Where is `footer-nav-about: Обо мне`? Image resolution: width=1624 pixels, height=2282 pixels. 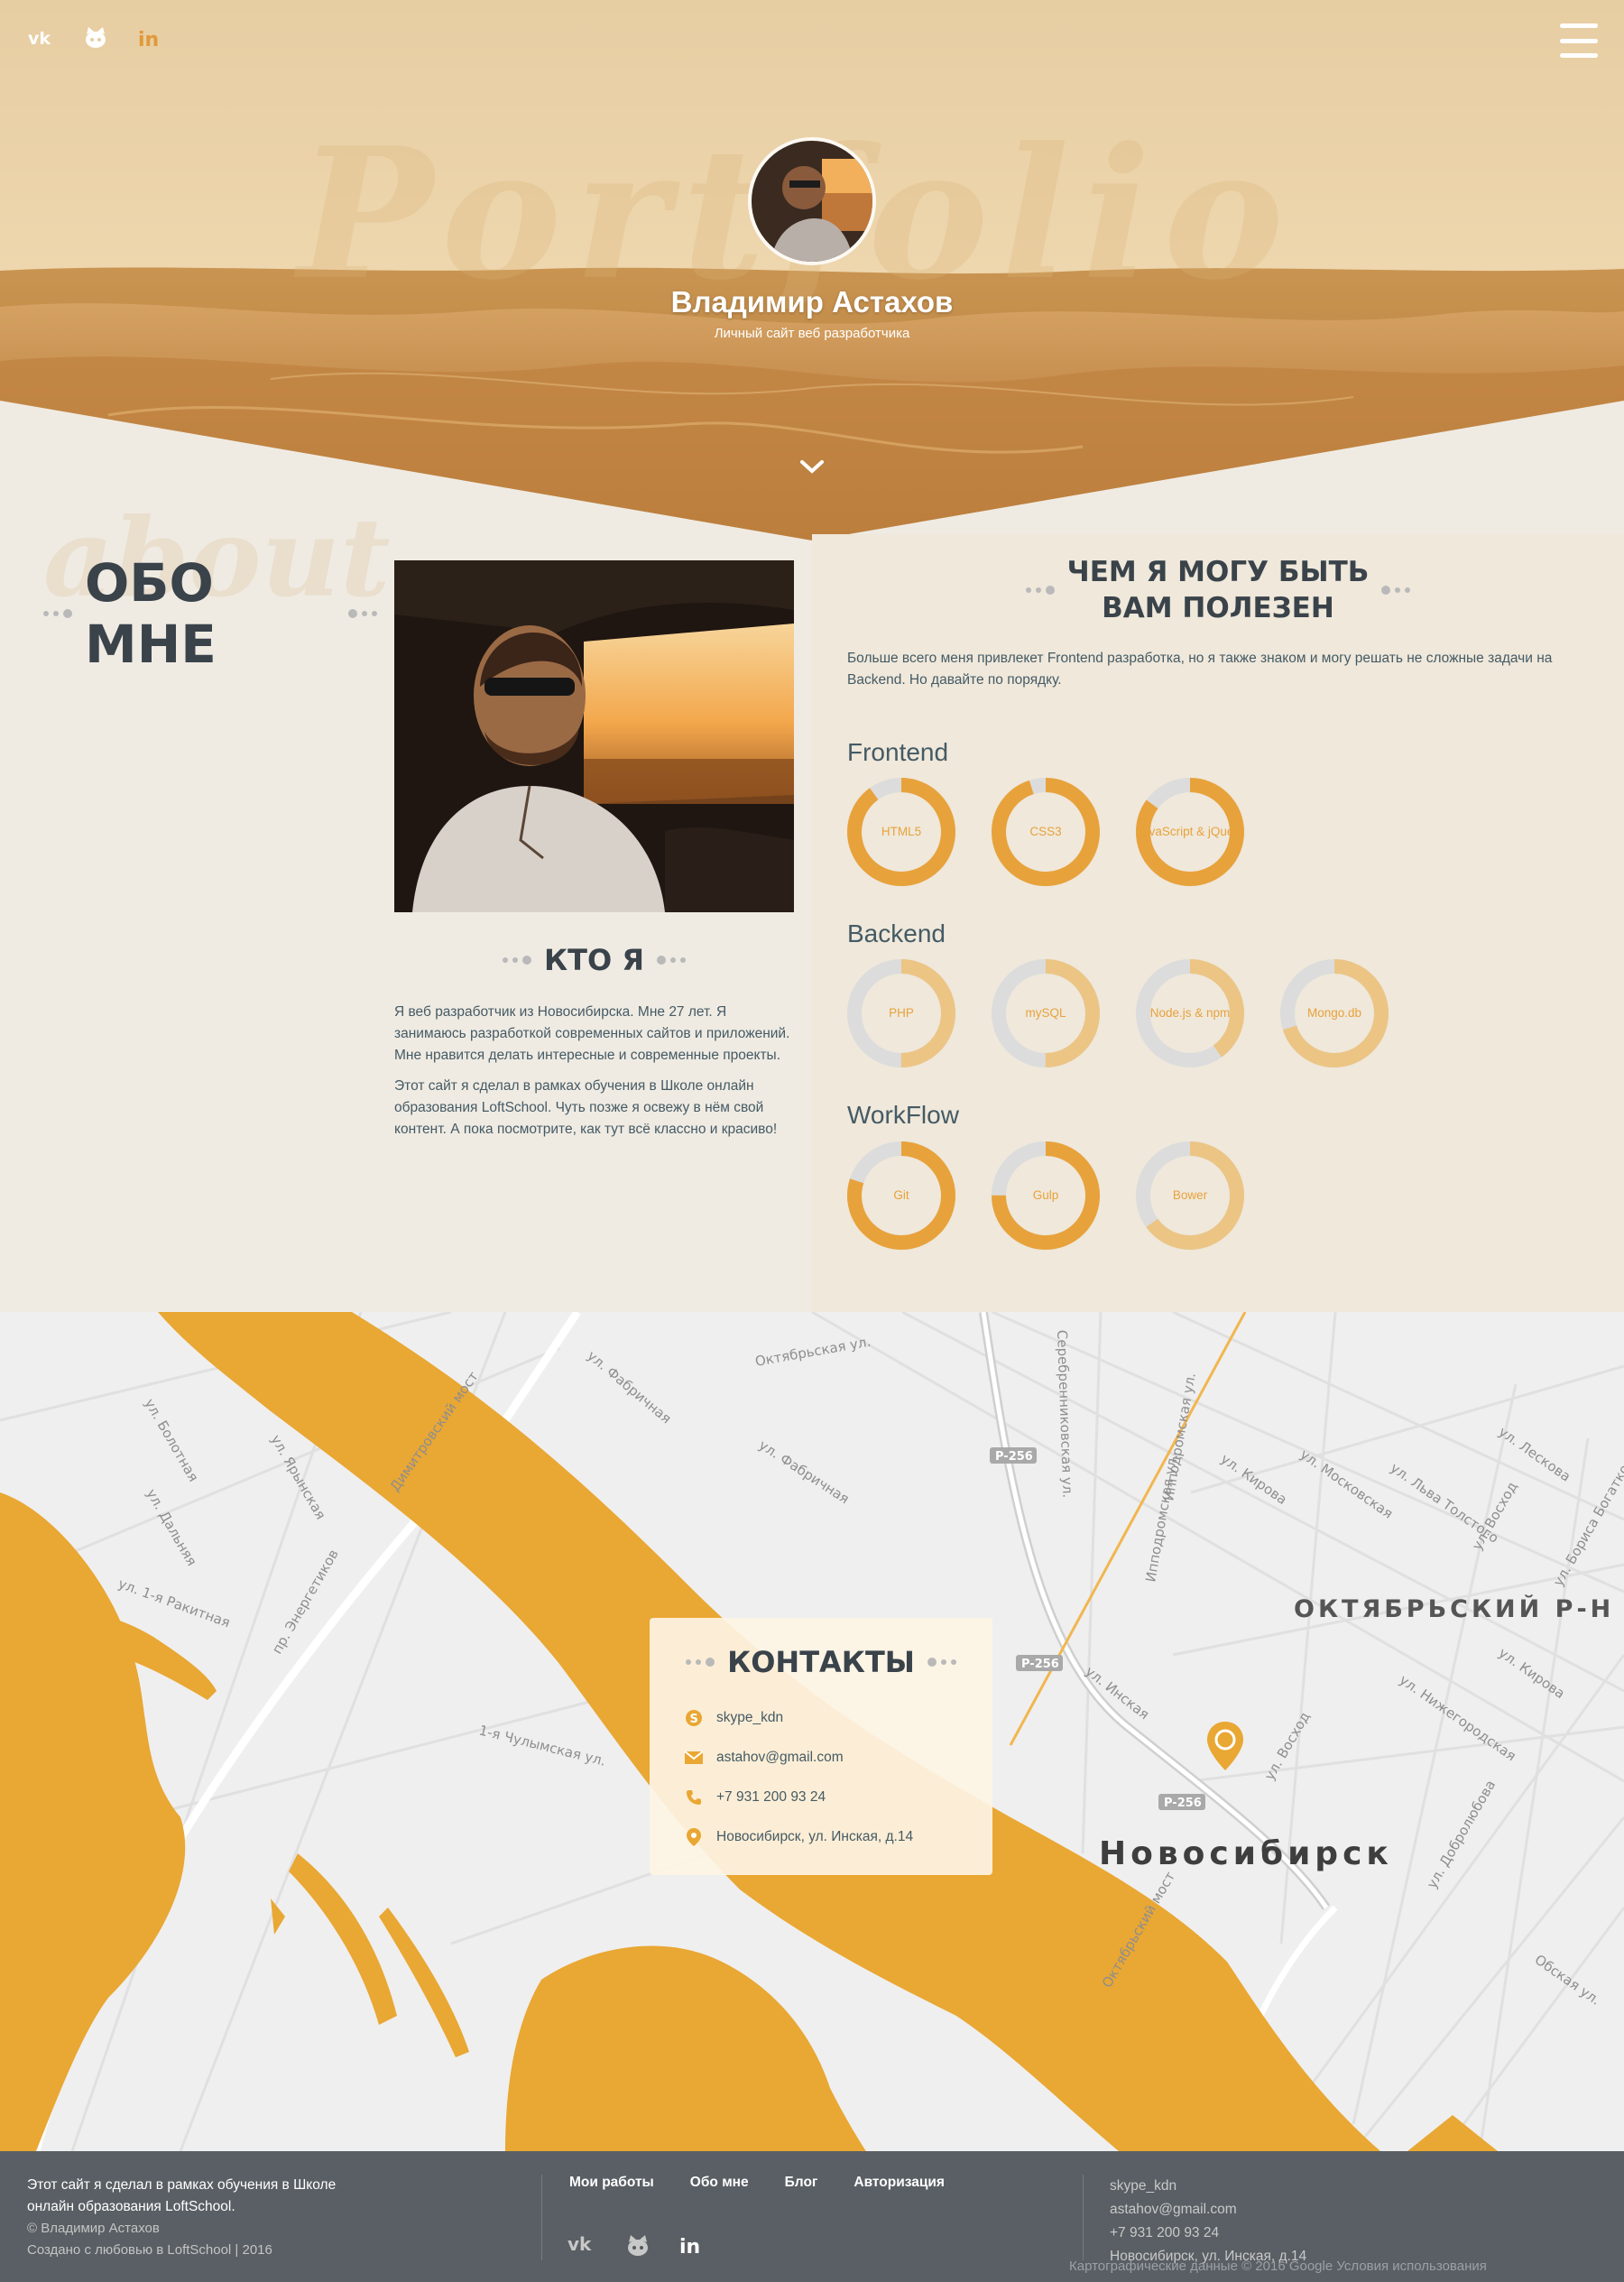 footer-nav-about: Обо мне is located at coordinates (720, 2183).